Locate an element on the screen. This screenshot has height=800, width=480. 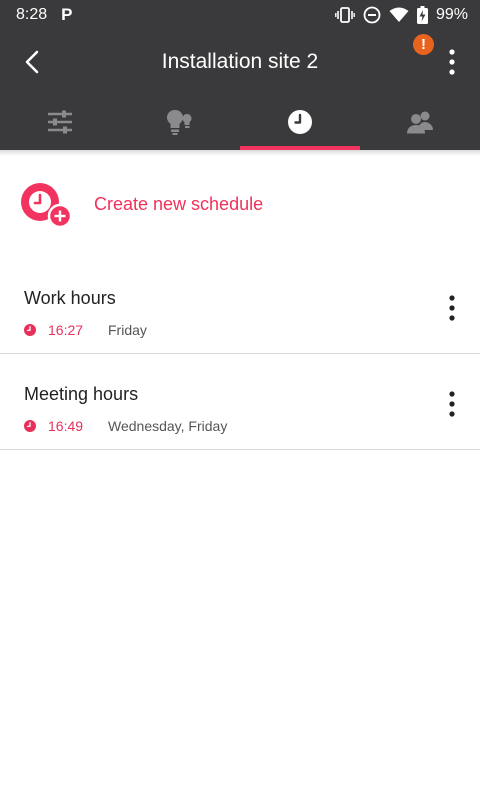
vibrate-icon is located at coordinates (345, 15).